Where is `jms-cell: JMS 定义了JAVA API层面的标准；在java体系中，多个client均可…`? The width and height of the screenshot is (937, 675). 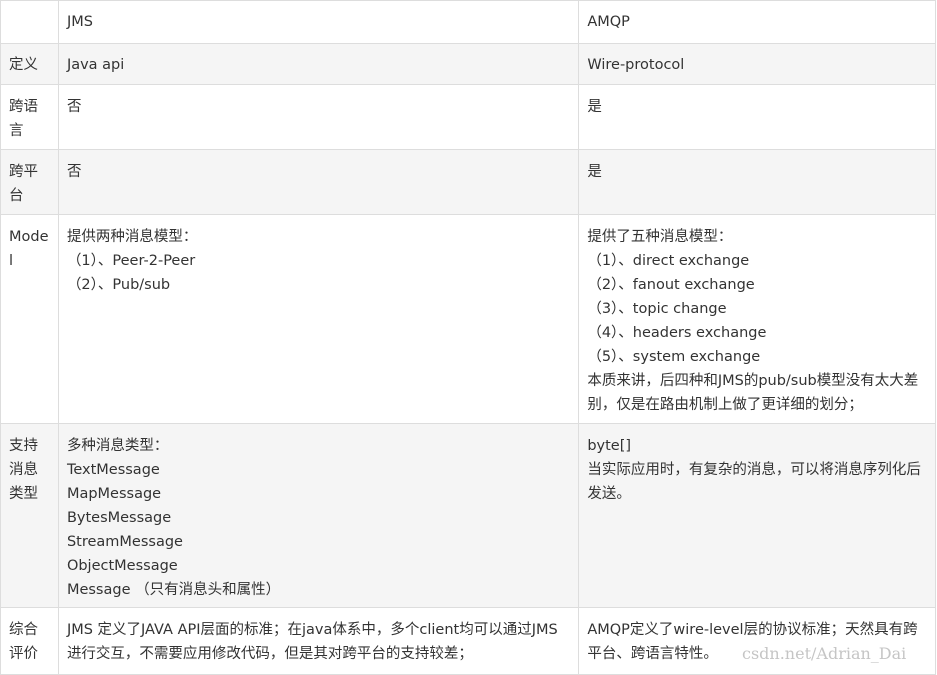
jms-cell: JMS 定义了JAVA API层面的标准；在java体系中，多个client均可… is located at coordinates (318, 641).